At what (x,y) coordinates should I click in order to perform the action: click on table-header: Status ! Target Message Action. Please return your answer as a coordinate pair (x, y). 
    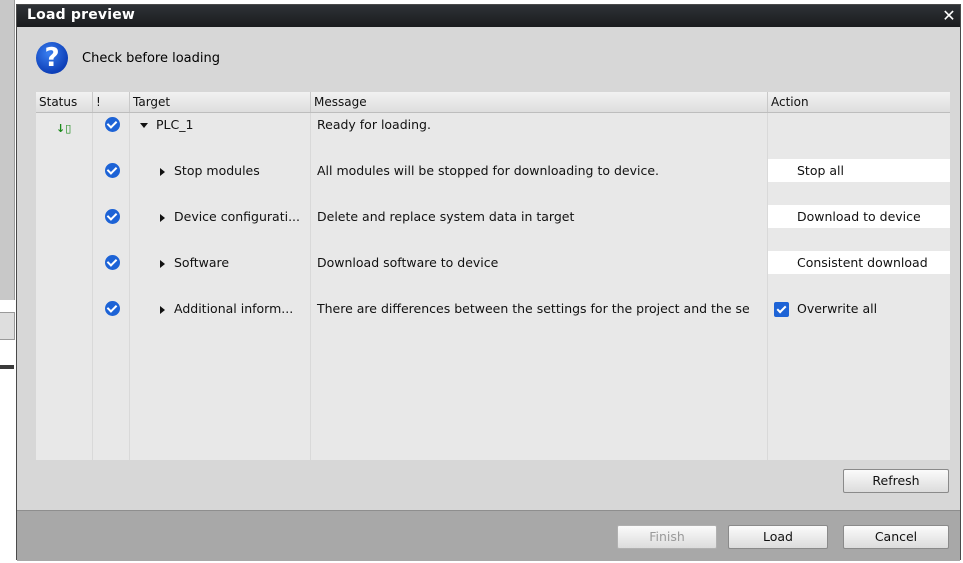
    Looking at the image, I should click on (493, 102).